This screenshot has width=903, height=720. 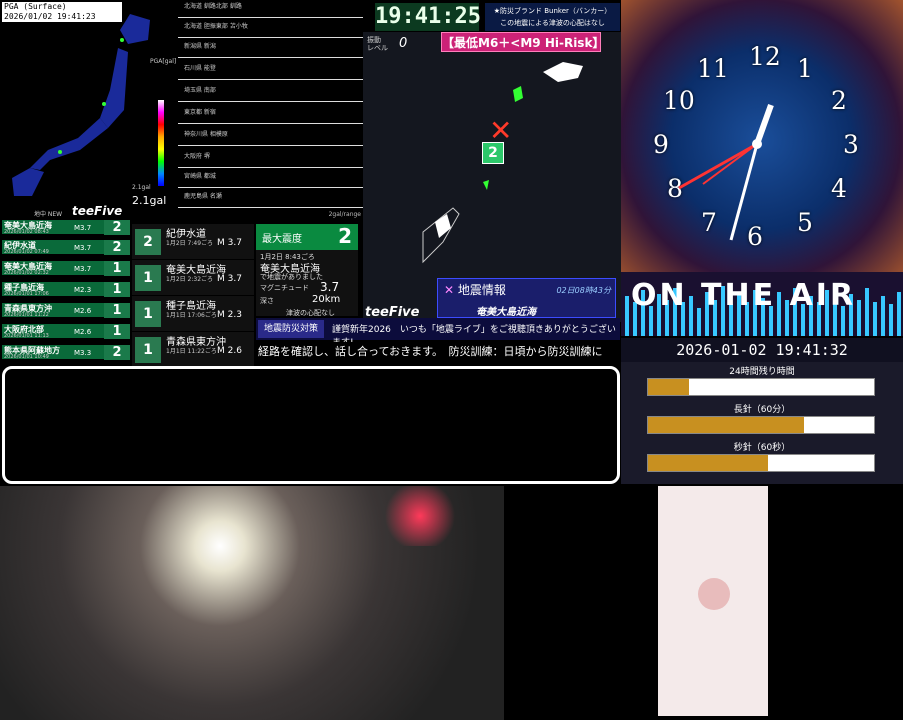 I want to click on tsunami-note: この地震による津波の心配はなし, so click(x=552, y=23).